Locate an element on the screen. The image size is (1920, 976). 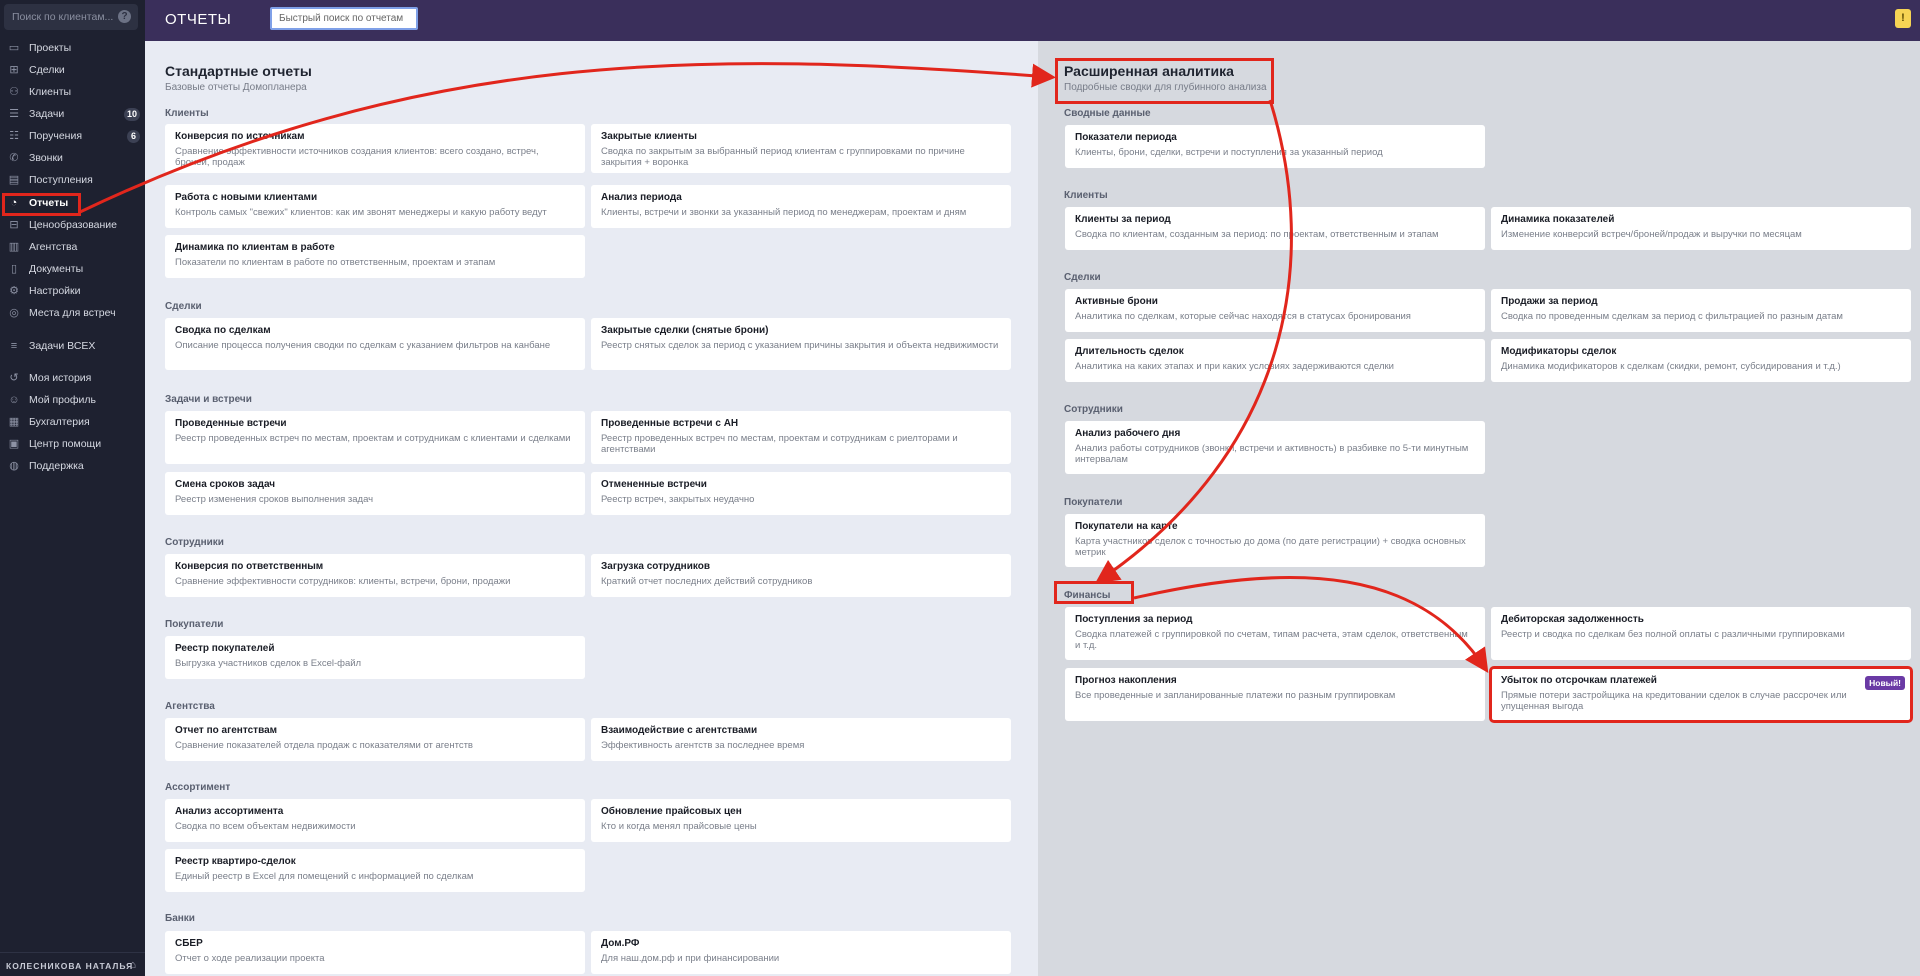
report-title: Закрытые сделки (снятые брони) is located at coordinates (685, 330).